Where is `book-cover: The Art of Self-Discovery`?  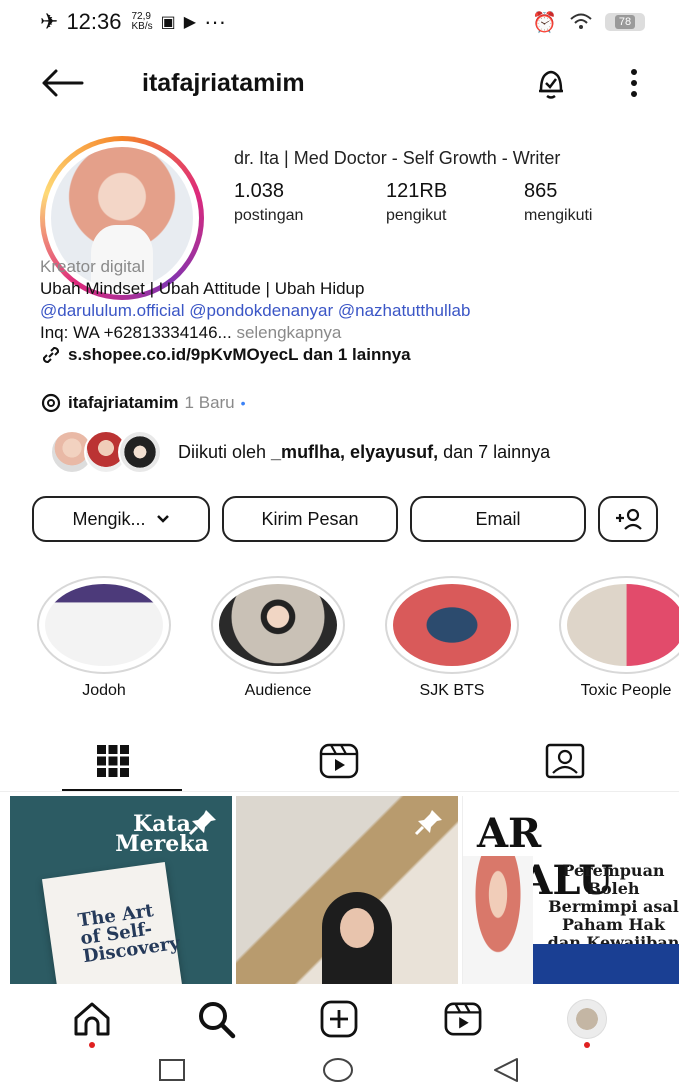
book-cover: The Art of Self-Discovery is located at coordinates (112, 922).